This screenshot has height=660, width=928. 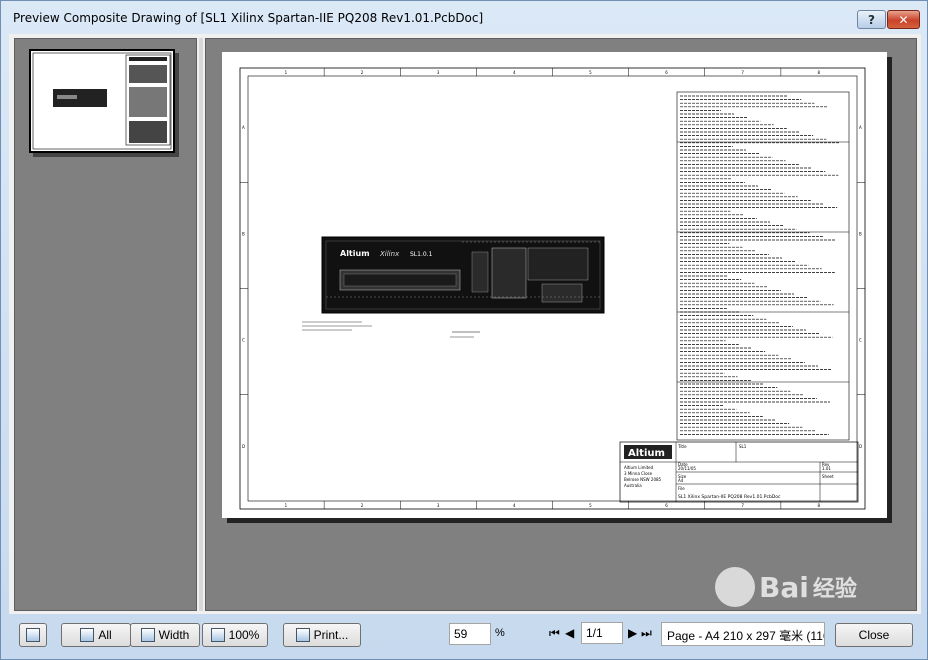 What do you see at coordinates (470, 634) in the screenshot?
I see `zoom-input: 59` at bounding box center [470, 634].